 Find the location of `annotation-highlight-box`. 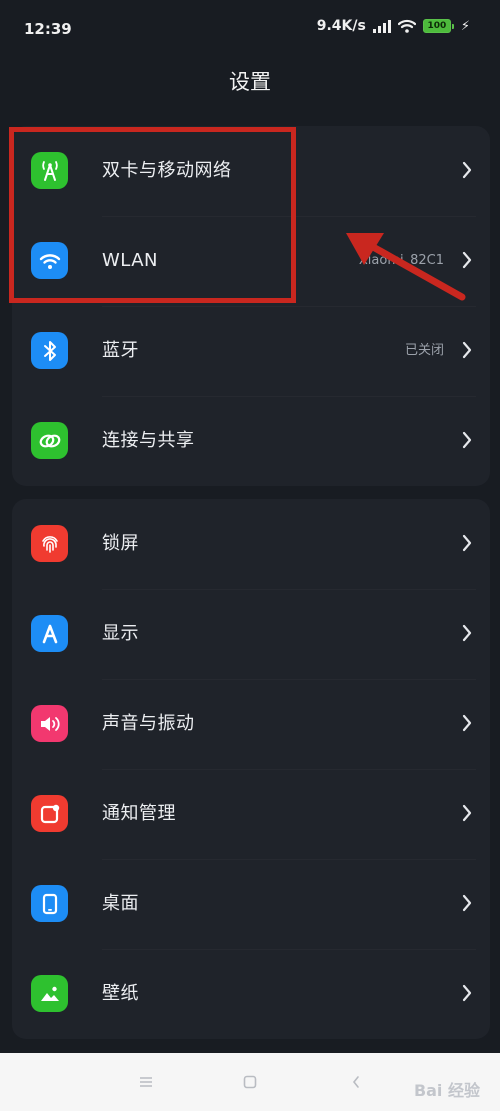

annotation-highlight-box is located at coordinates (152, 215).